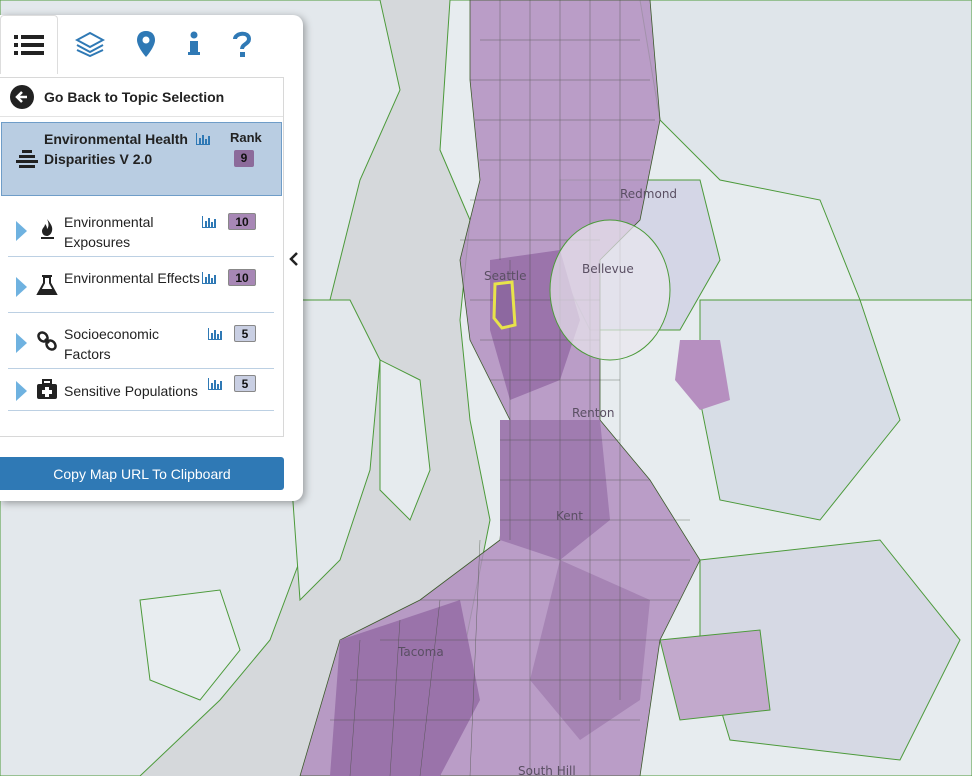  What do you see at coordinates (131, 391) in the screenshot?
I see `subtopic-label: Sensitive Populations` at bounding box center [131, 391].